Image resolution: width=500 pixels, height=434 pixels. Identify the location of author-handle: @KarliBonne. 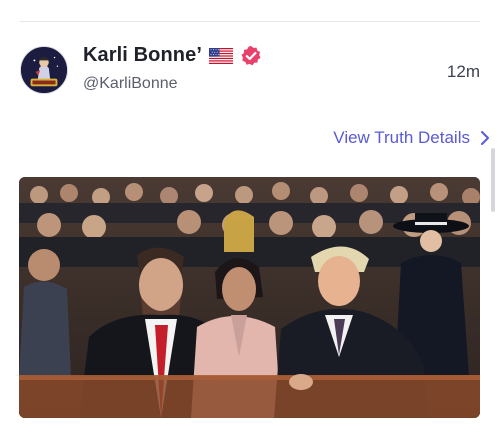
(130, 84).